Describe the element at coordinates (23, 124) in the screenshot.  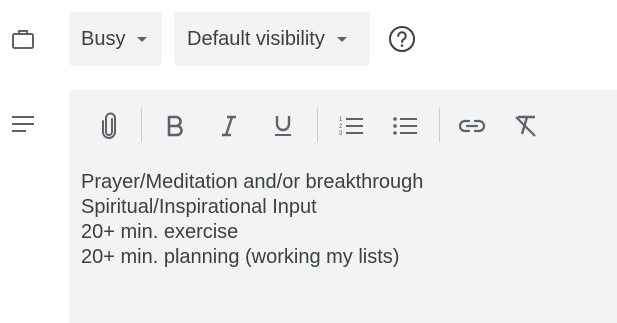
I see `notes-lines-icon` at that location.